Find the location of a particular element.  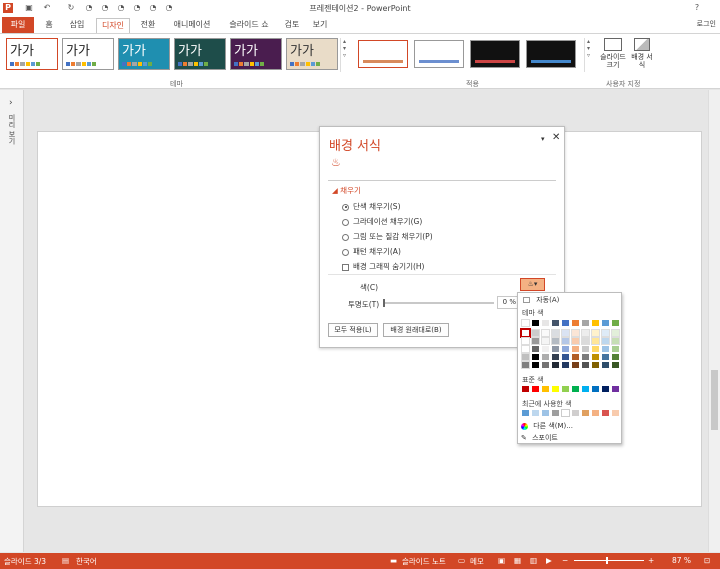

tab-insert: 삽입 is located at coordinates (77, 25).